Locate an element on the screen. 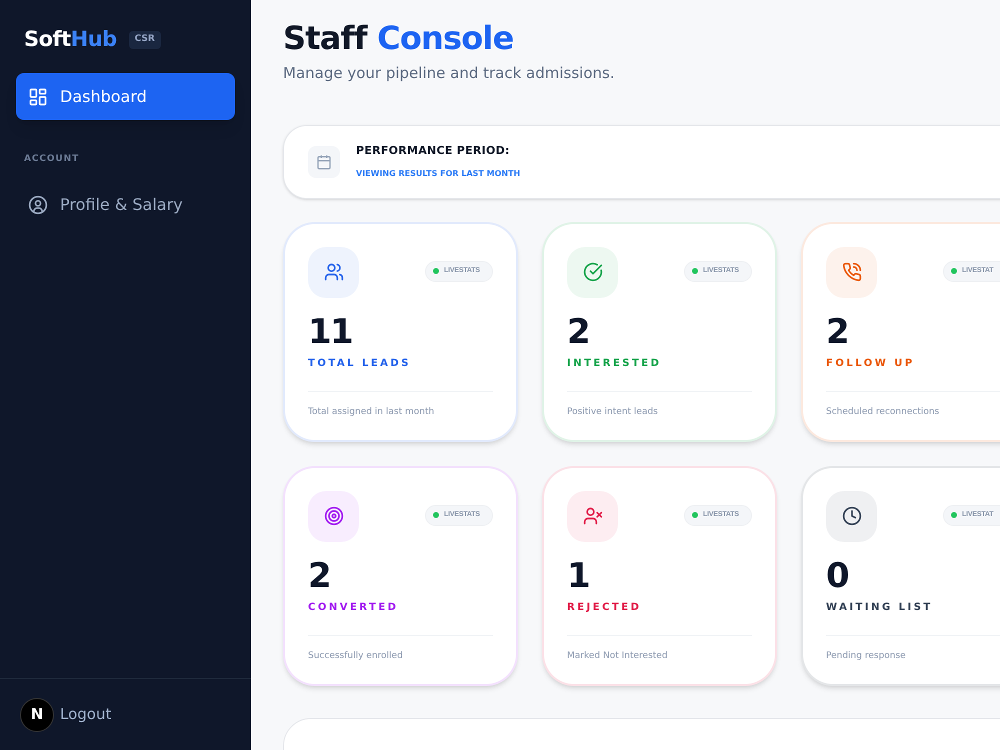 This screenshot has width=1000, height=750. stat-description: Total assigned in last month is located at coordinates (372, 412).